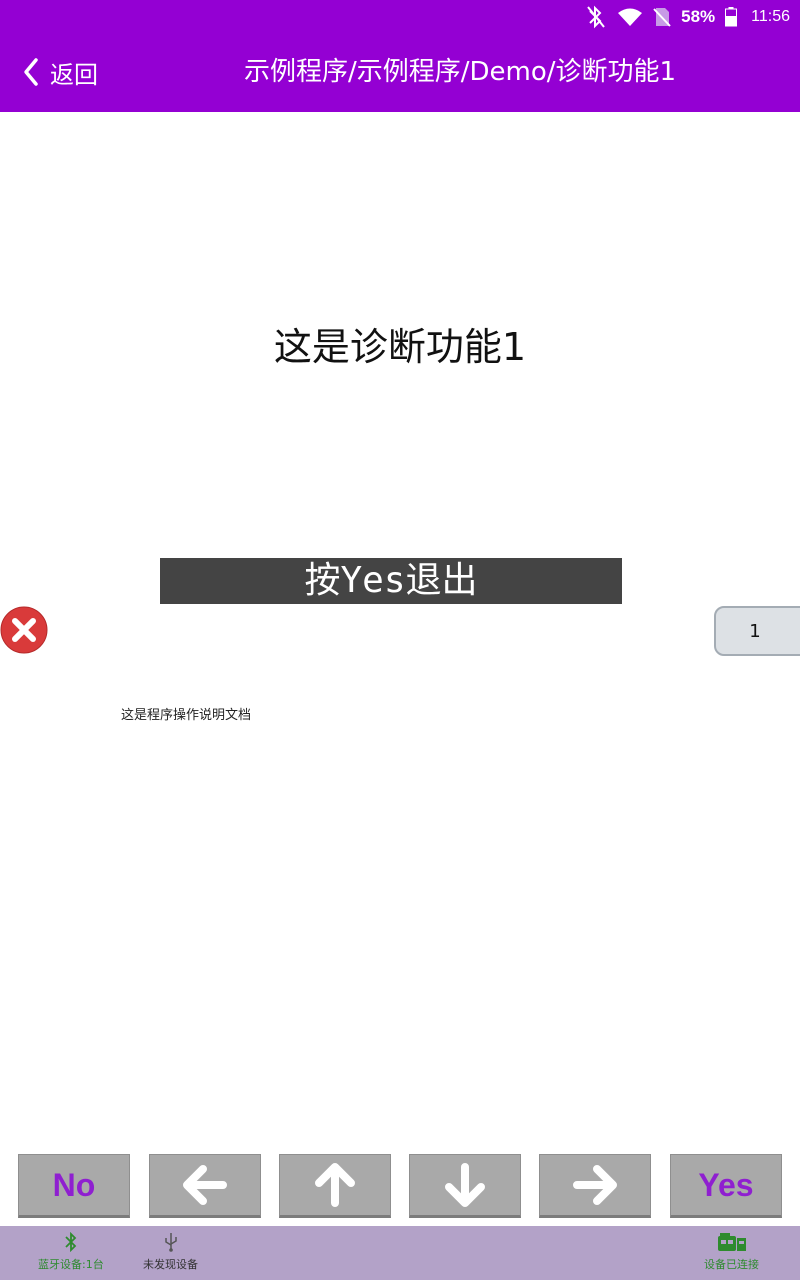  I want to click on yes-button-label: Yes, so click(726, 1184).